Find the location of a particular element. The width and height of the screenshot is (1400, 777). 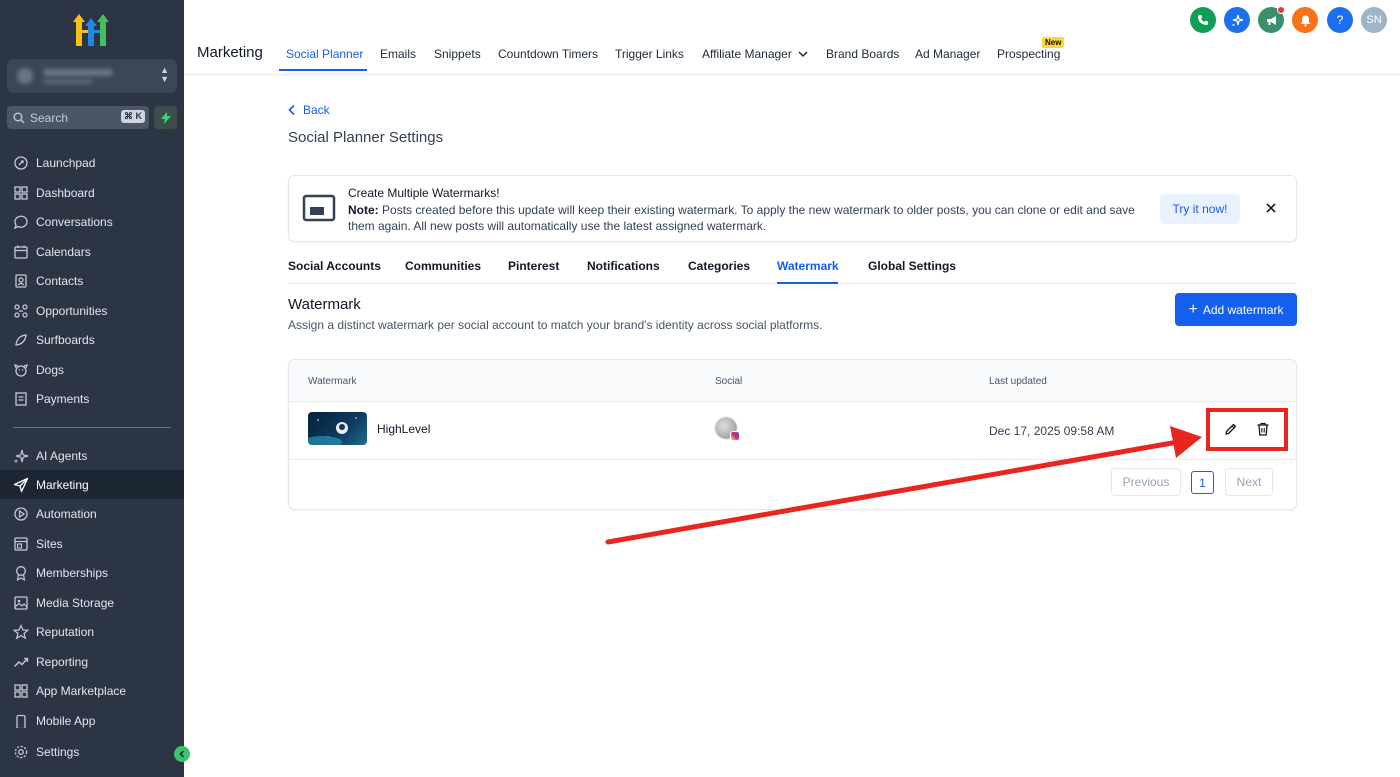

bell-icon is located at coordinates (1305, 20).